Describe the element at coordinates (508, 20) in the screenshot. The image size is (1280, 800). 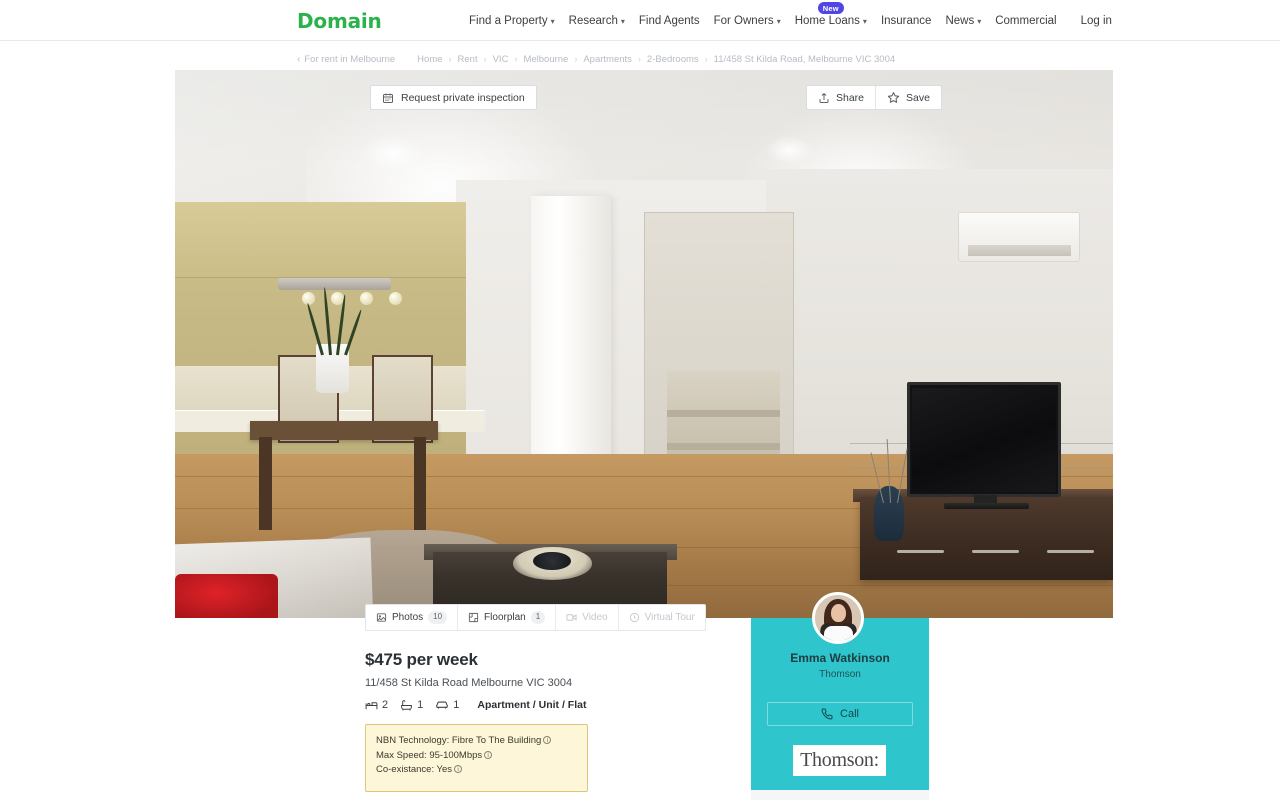
I see `nav-label: Find a Property` at that location.